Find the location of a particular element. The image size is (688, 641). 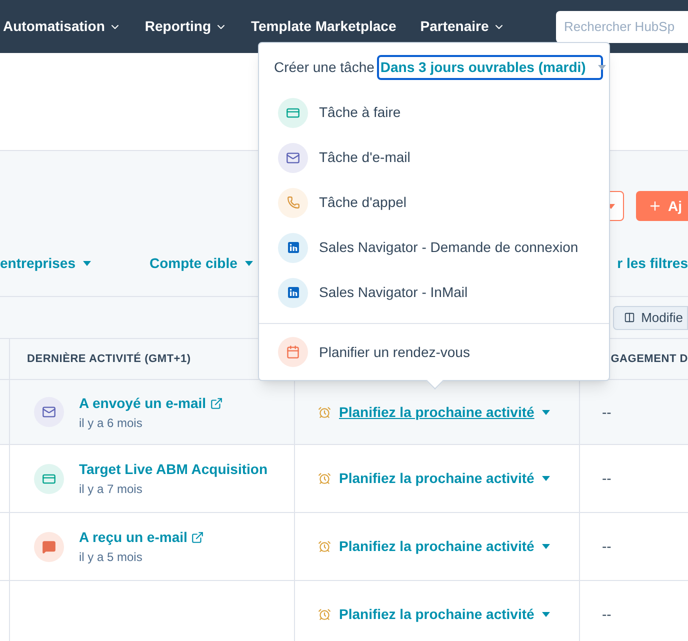

table-row: Target Live ABM Acquisition il y a 7 mois Planifiez la prochaine activité -- is located at coordinates (344, 479).